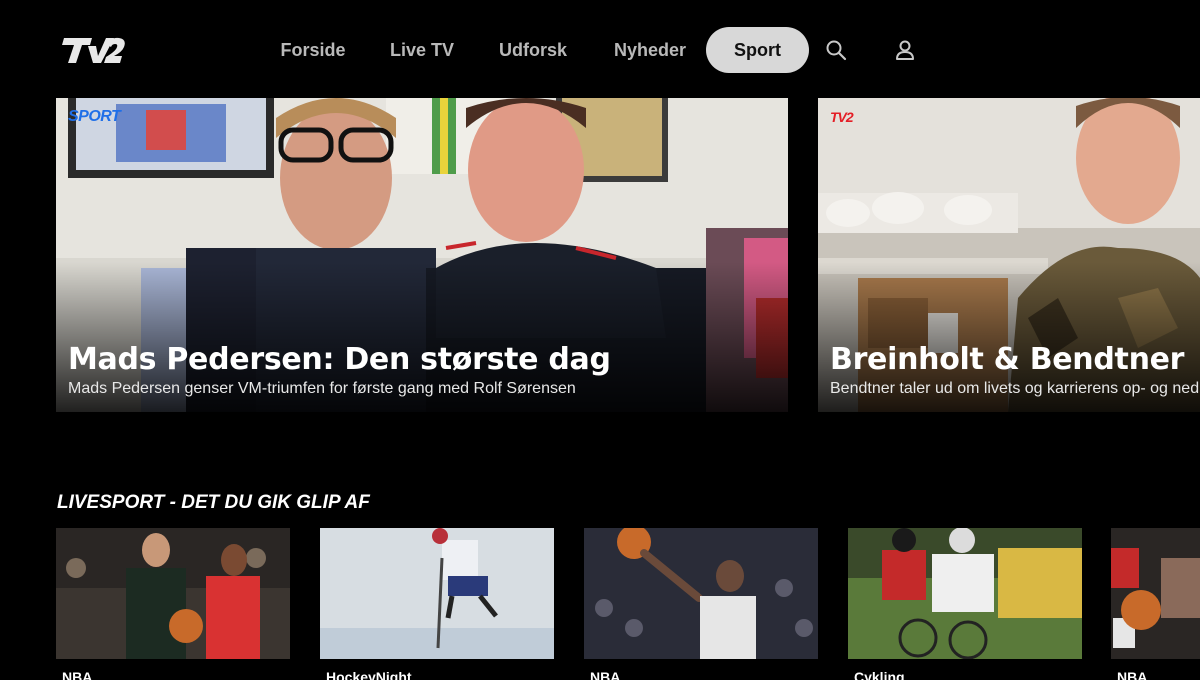  Describe the element at coordinates (422, 50) in the screenshot. I see `nav-live-tv: Live TV` at that location.